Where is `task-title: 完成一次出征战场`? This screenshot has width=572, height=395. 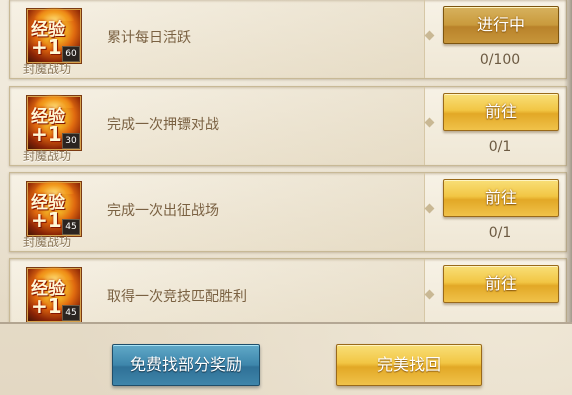
task-title: 完成一次出征战场 is located at coordinates (163, 211).